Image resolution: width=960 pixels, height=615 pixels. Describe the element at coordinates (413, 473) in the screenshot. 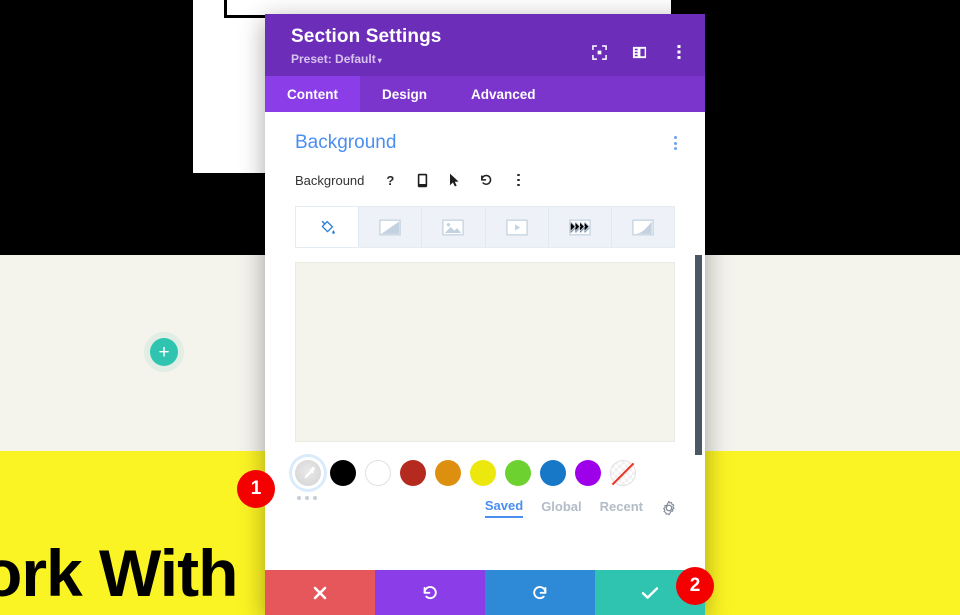

I see `swatch-red` at that location.